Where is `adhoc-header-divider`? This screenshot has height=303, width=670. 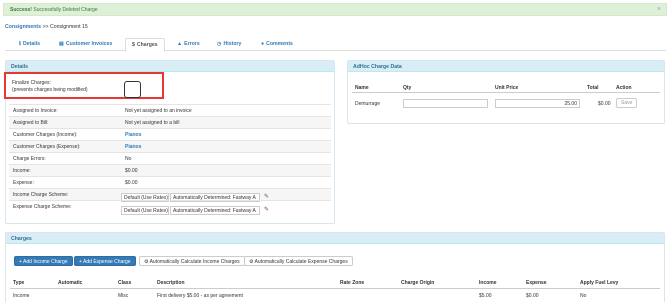
adhoc-header-divider is located at coordinates (506, 92).